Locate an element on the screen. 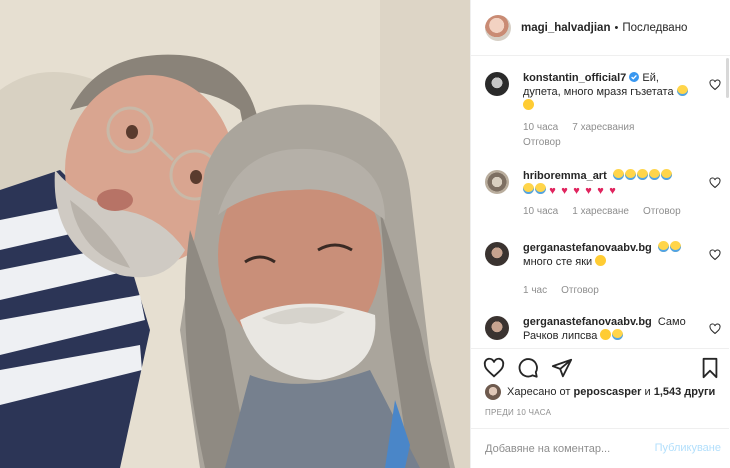  add-comment-bar: Публикуване is located at coordinates (600, 448).